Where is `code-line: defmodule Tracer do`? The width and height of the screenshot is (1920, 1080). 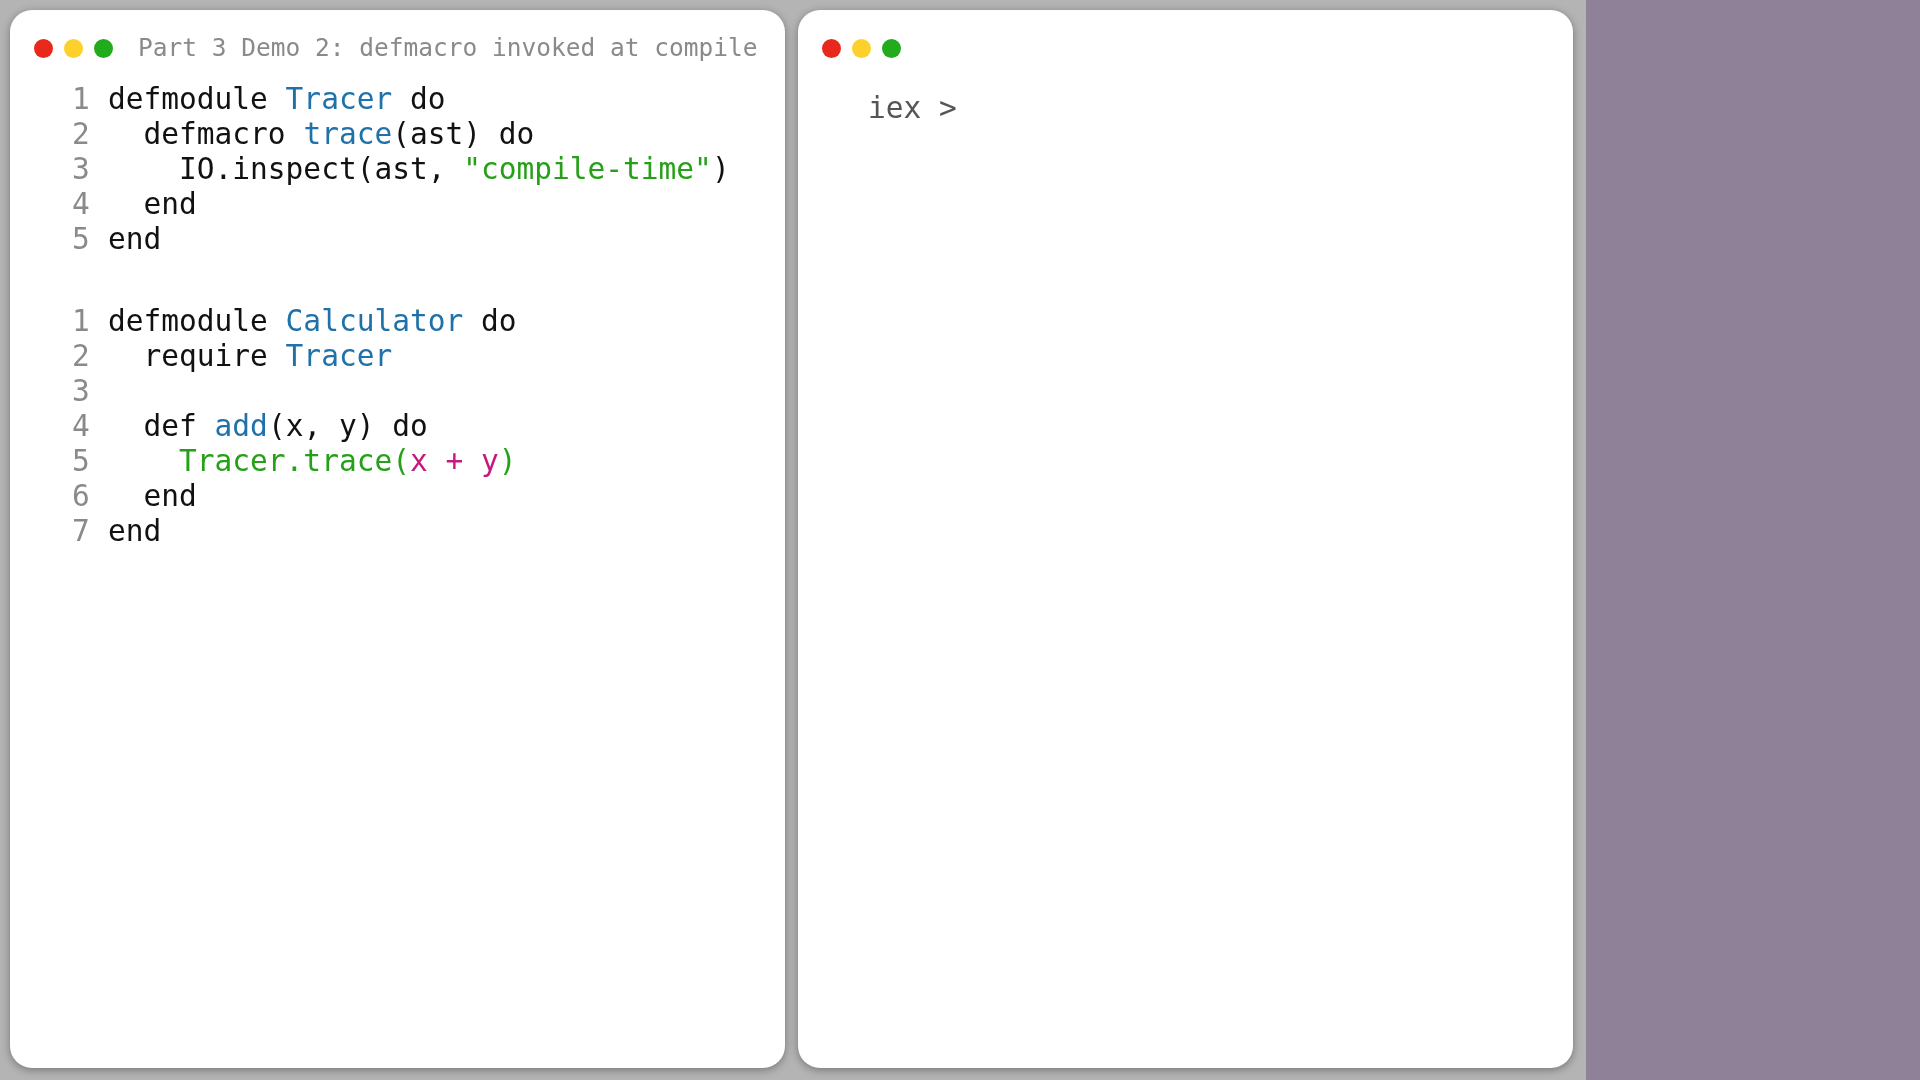 code-line: defmodule Tracer do is located at coordinates (277, 99).